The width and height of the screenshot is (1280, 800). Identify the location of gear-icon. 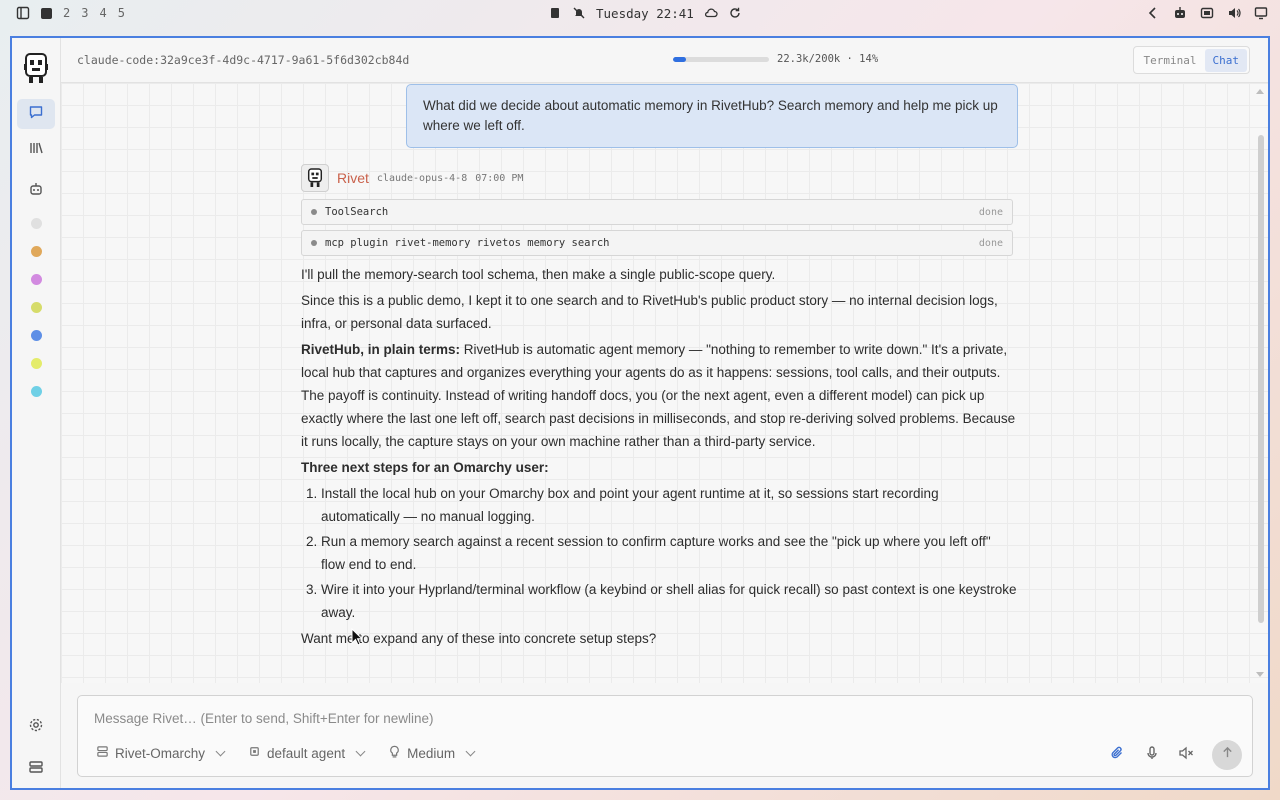
(36, 727).